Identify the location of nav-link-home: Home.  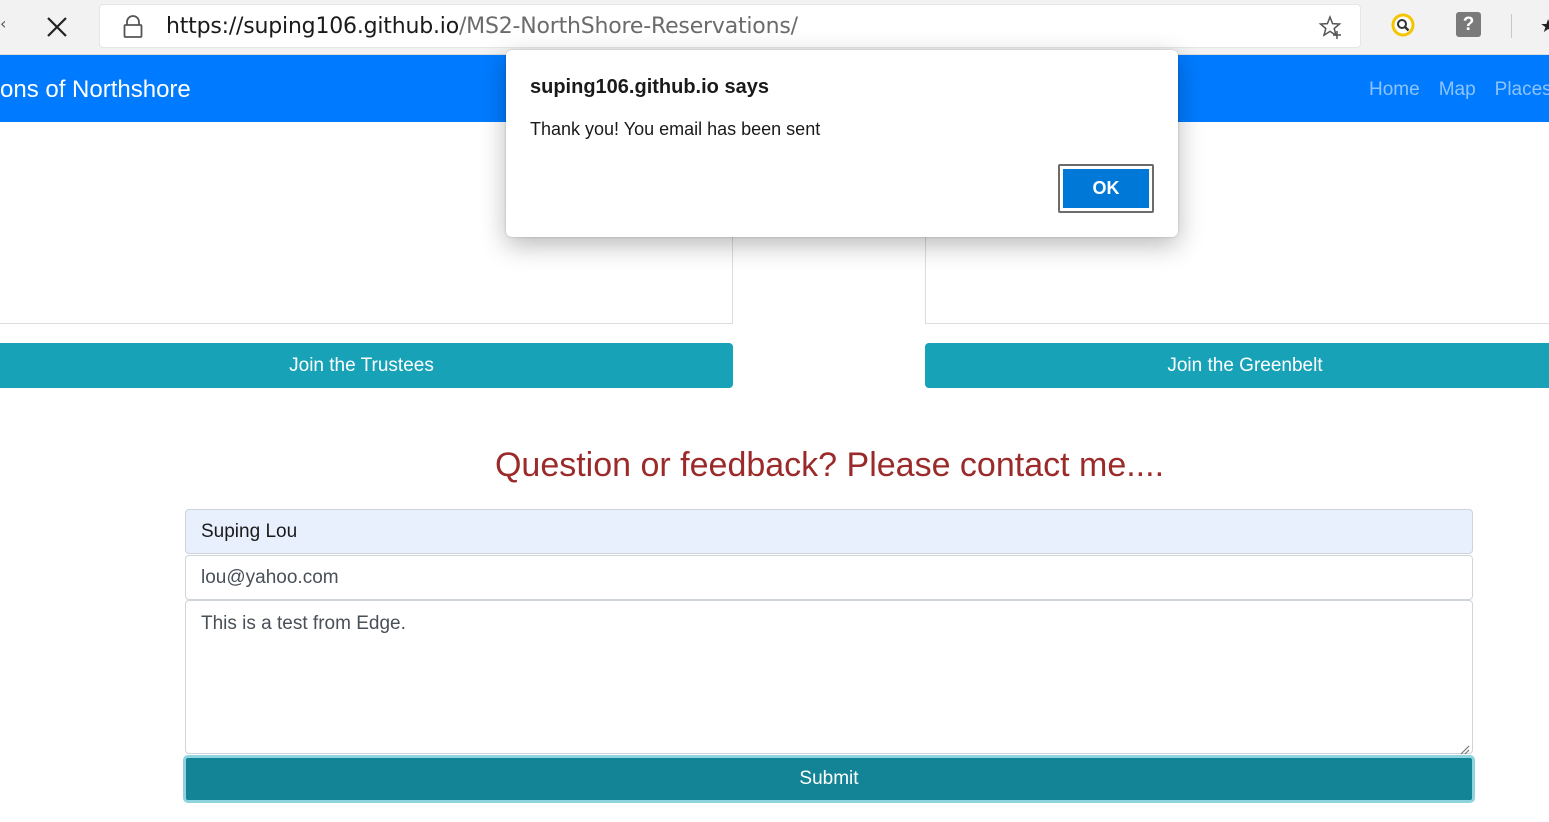
(1394, 90).